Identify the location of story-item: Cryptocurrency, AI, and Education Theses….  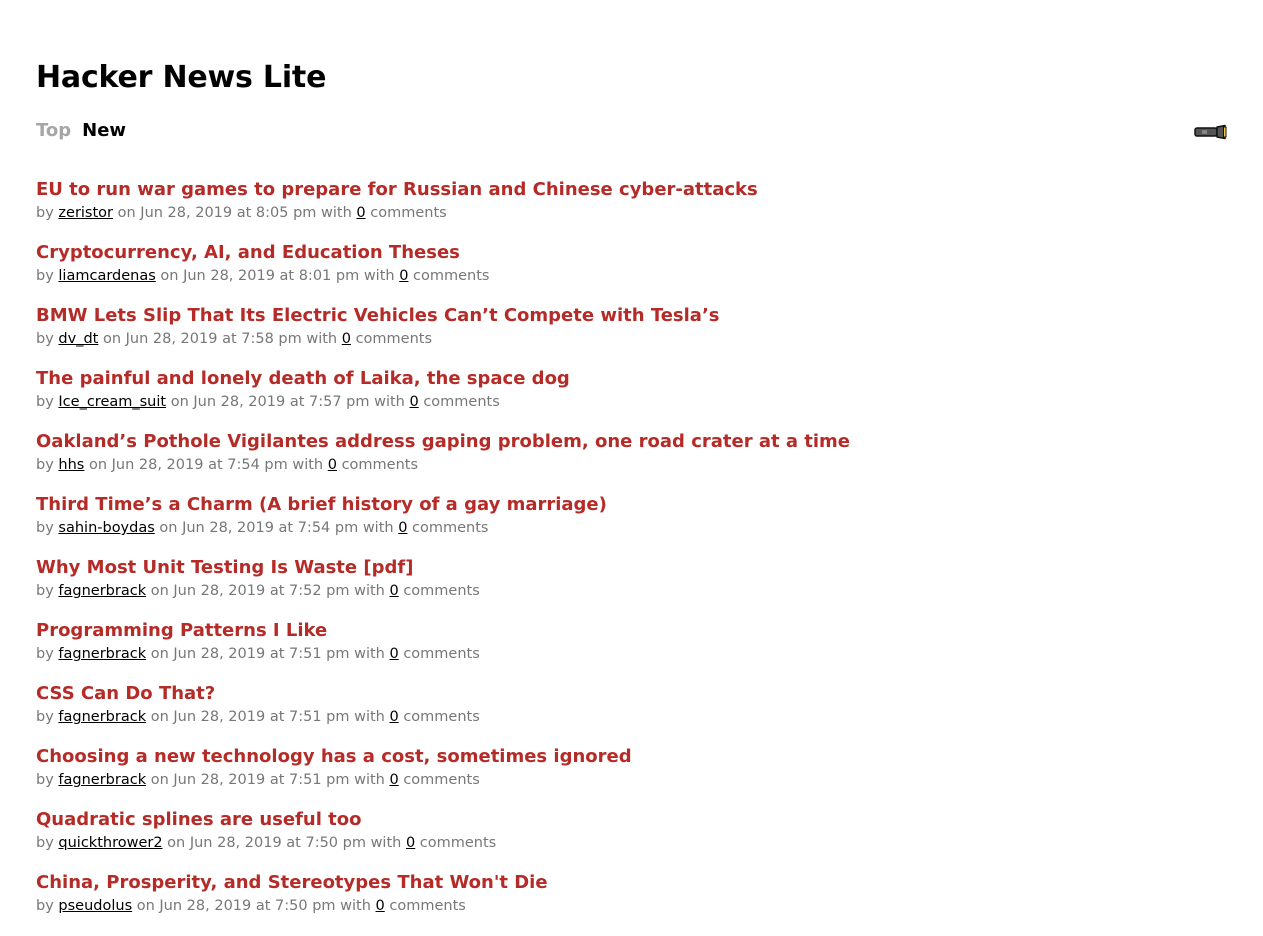
(626, 272).